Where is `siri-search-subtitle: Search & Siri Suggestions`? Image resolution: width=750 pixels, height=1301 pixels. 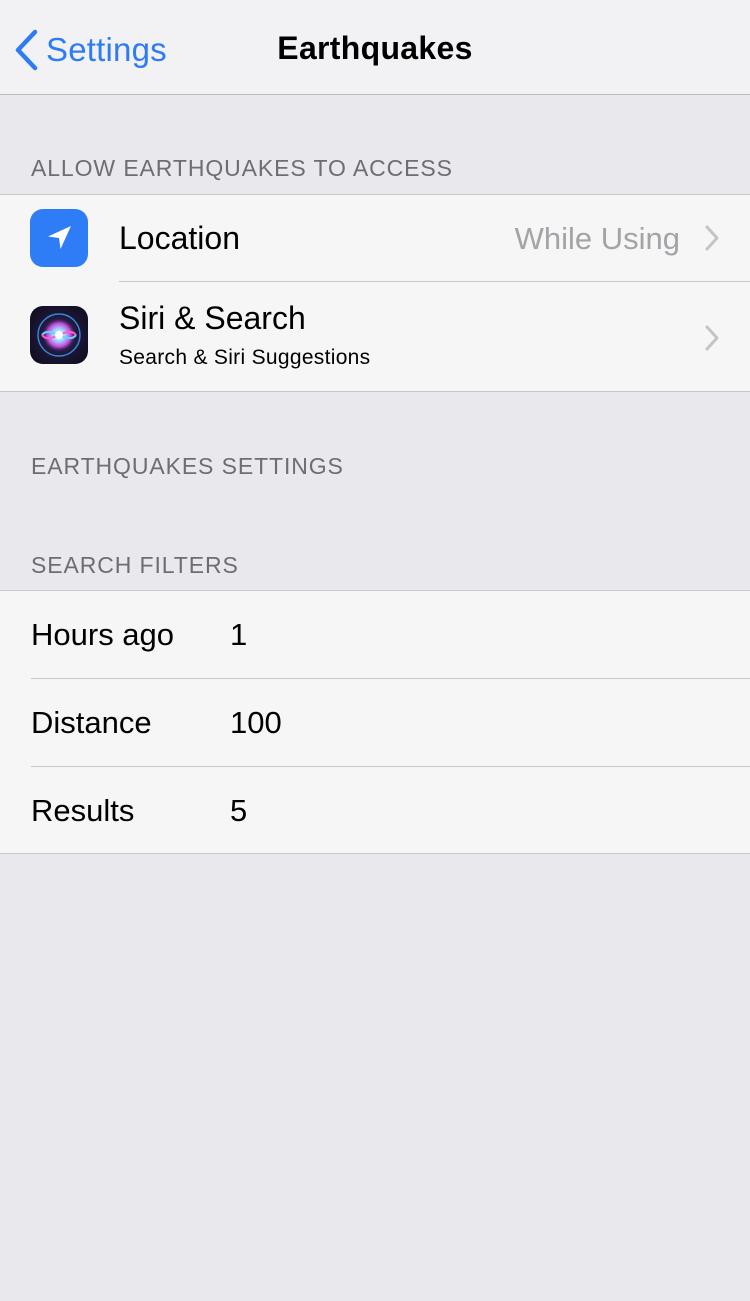
siri-search-subtitle: Search & Siri Suggestions is located at coordinates (245, 357).